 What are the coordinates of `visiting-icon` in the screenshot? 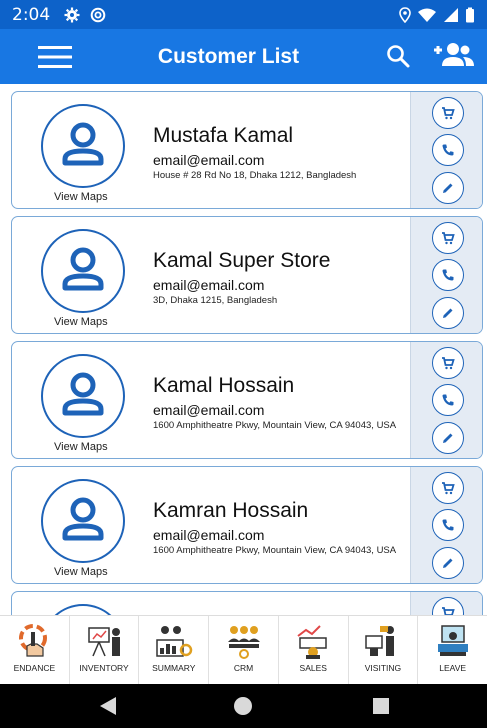 It's located at (379, 641).